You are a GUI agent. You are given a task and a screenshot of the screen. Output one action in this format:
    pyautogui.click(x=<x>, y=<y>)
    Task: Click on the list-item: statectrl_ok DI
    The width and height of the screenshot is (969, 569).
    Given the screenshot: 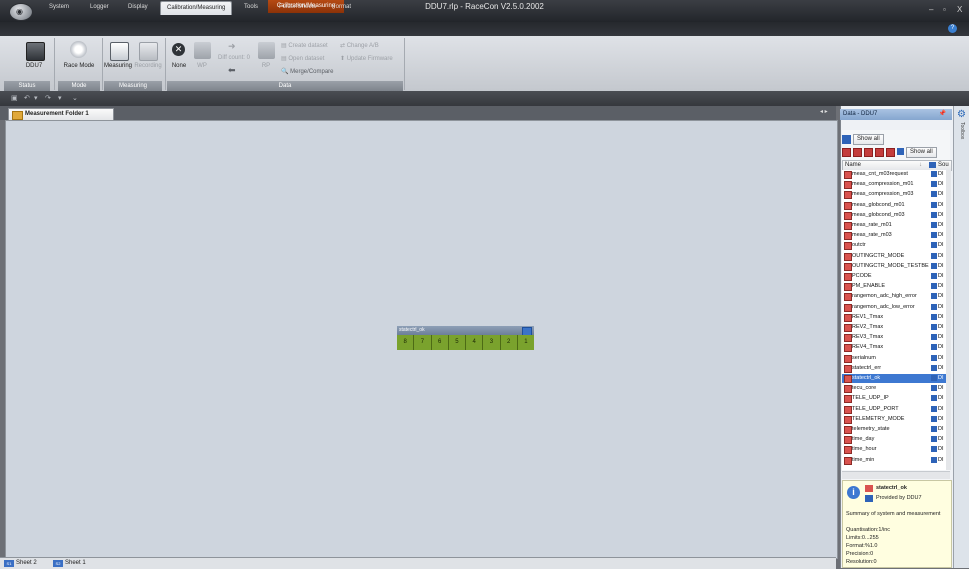 What is the action you would take?
    pyautogui.click(x=894, y=378)
    